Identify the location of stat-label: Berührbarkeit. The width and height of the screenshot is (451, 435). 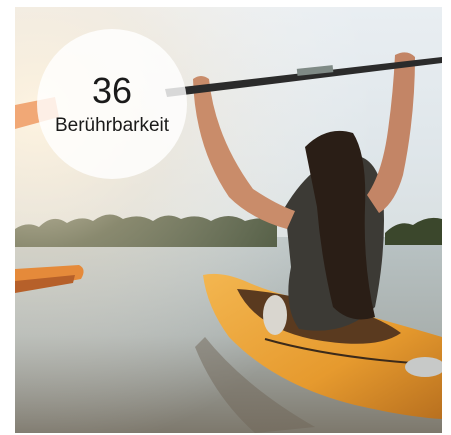
(112, 125).